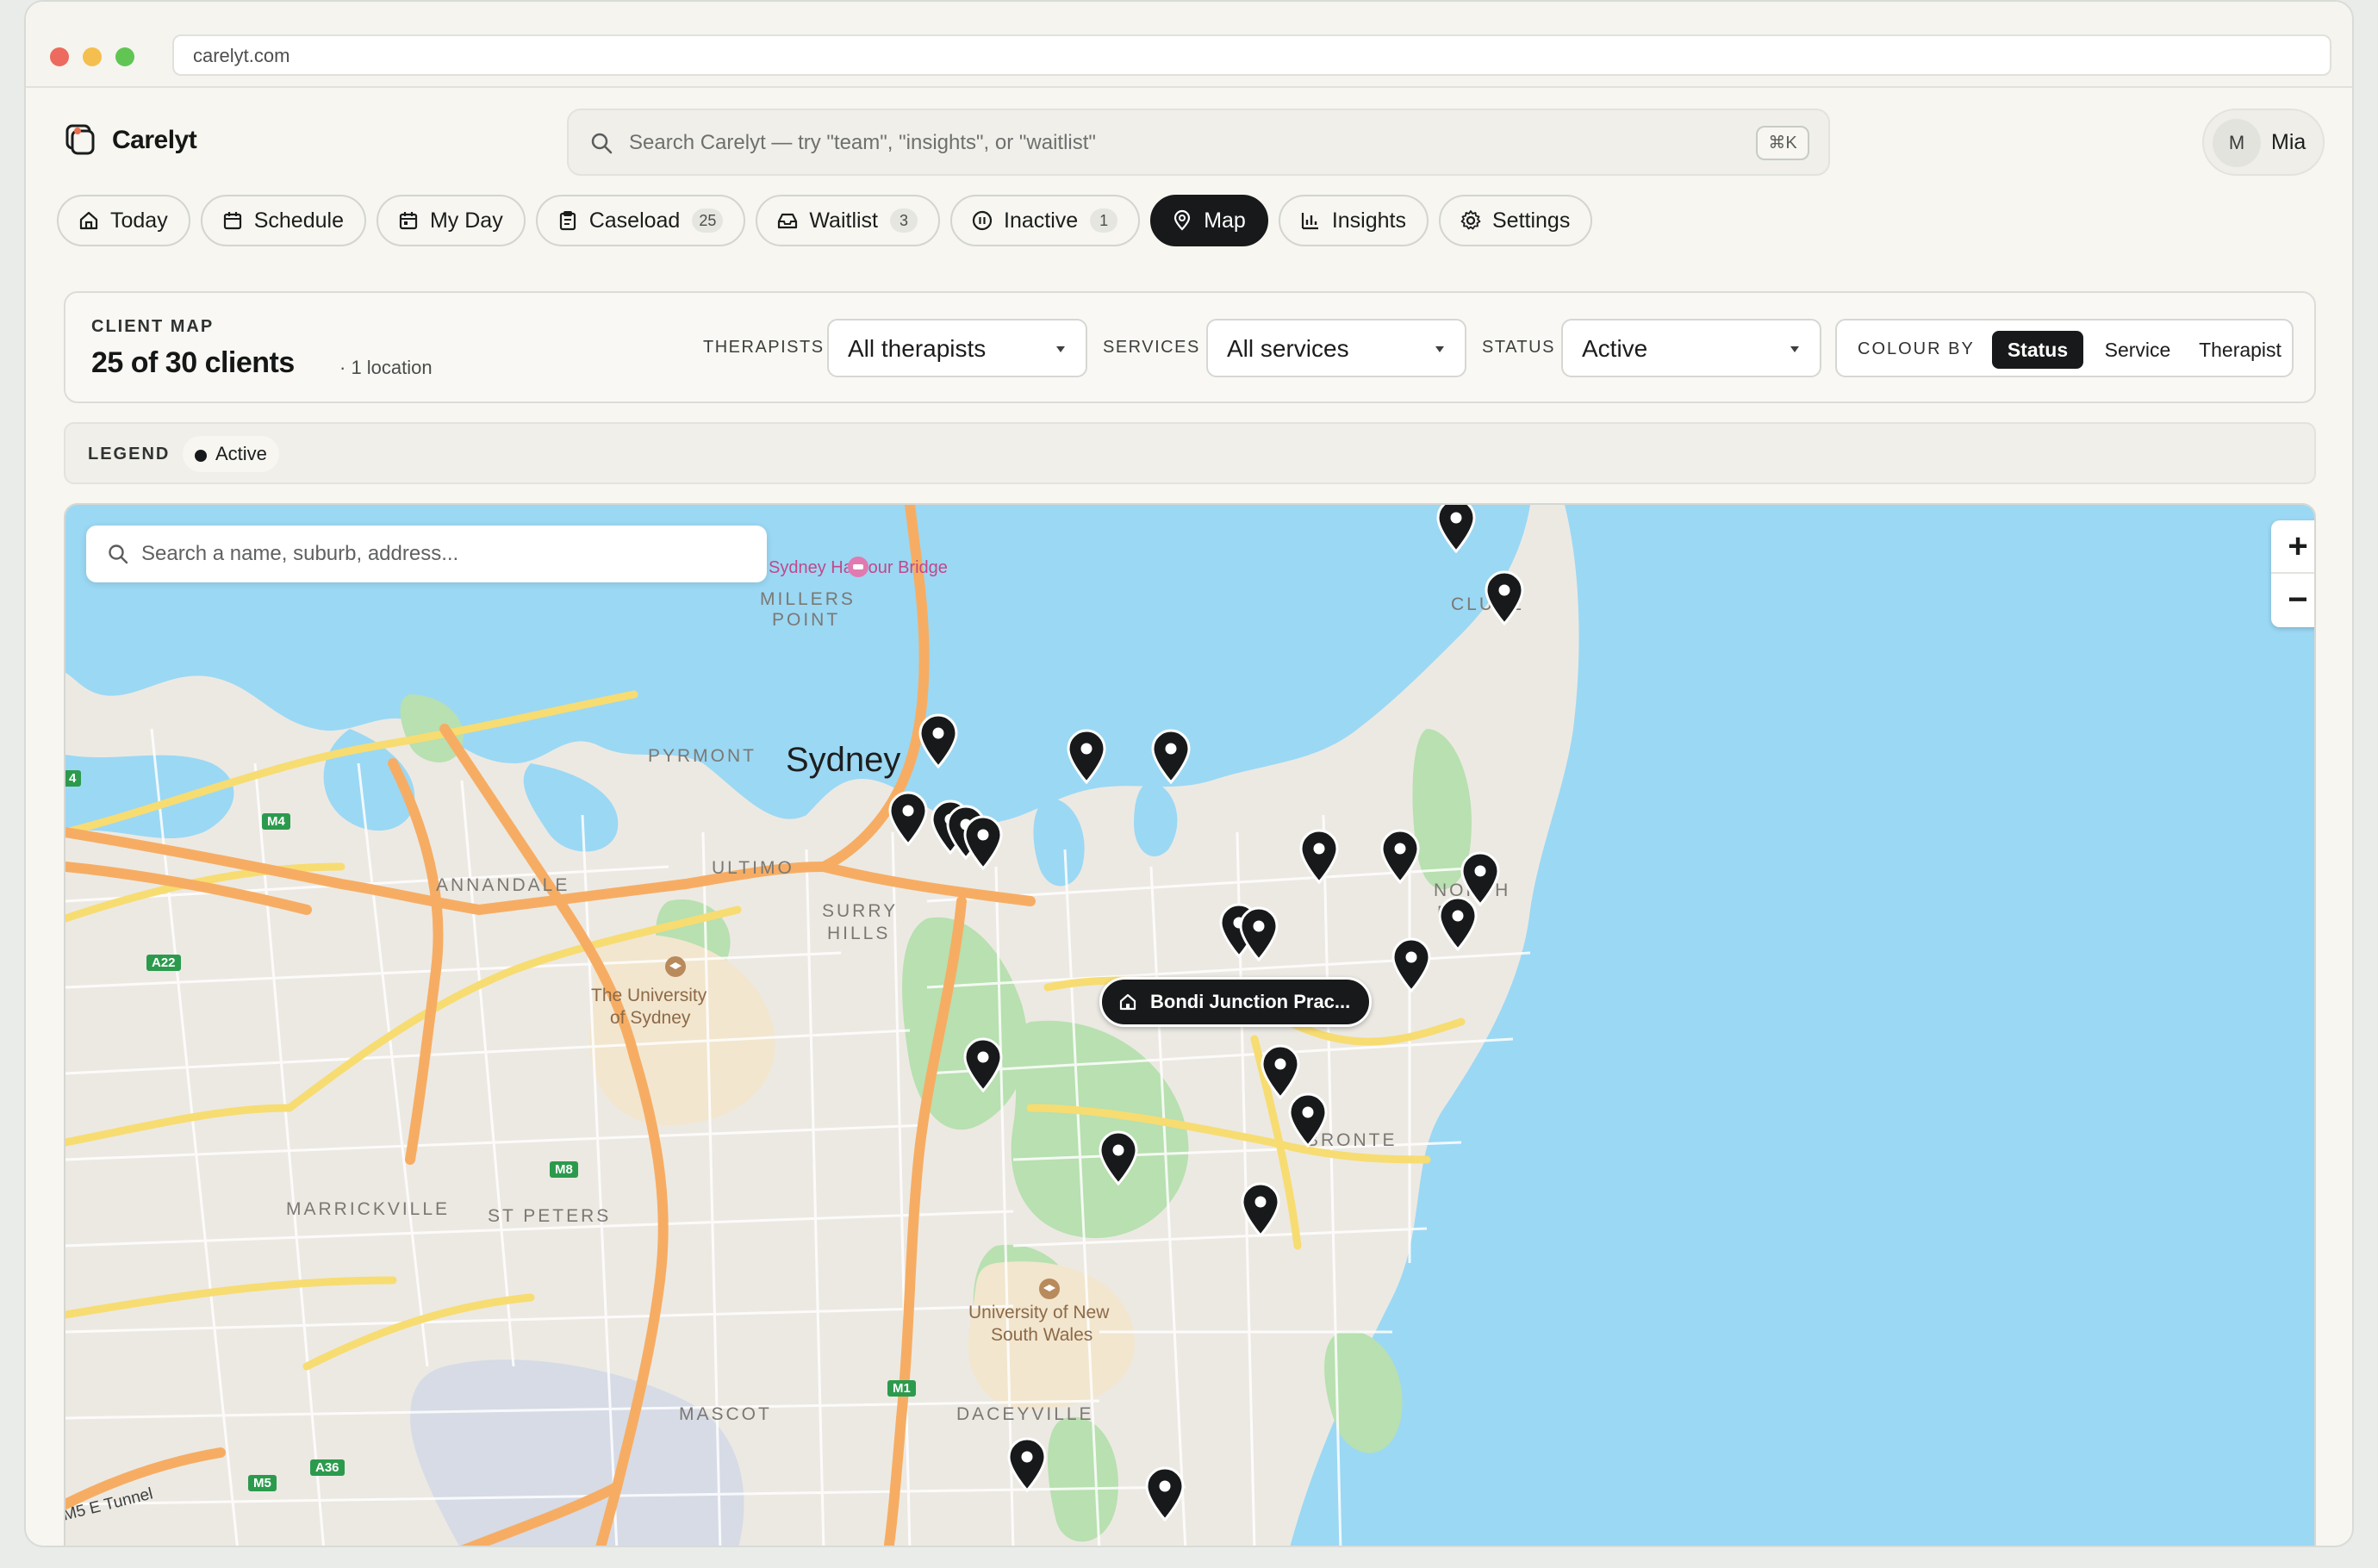 Image resolution: width=2378 pixels, height=1568 pixels. Describe the element at coordinates (651, 1018) in the screenshot. I see `map-label-university-of-sydney: of Sydney` at that location.